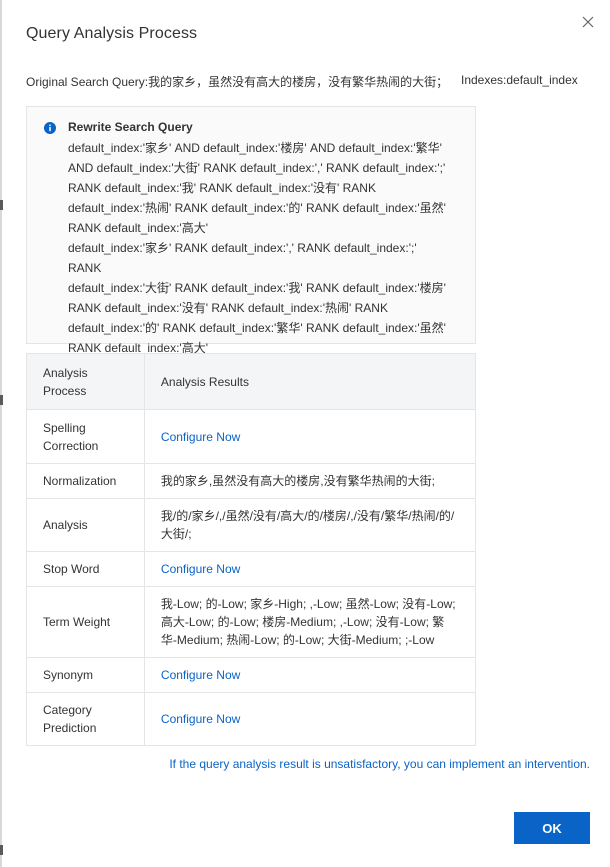 This screenshot has width=610, height=867. What do you see at coordinates (310, 381) in the screenshot?
I see `header-analysis-results: Analysis Results` at bounding box center [310, 381].